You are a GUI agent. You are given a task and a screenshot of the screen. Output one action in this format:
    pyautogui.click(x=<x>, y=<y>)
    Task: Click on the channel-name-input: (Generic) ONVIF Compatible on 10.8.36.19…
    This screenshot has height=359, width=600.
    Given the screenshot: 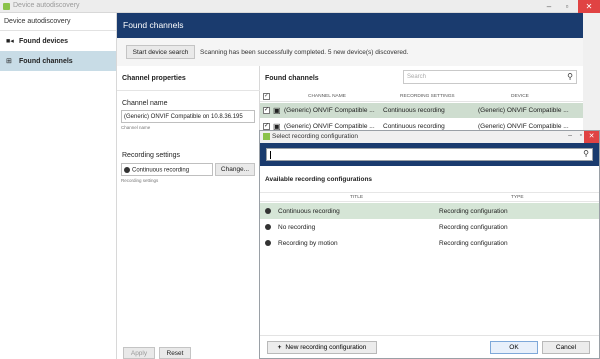 What is the action you would take?
    pyautogui.click(x=188, y=116)
    